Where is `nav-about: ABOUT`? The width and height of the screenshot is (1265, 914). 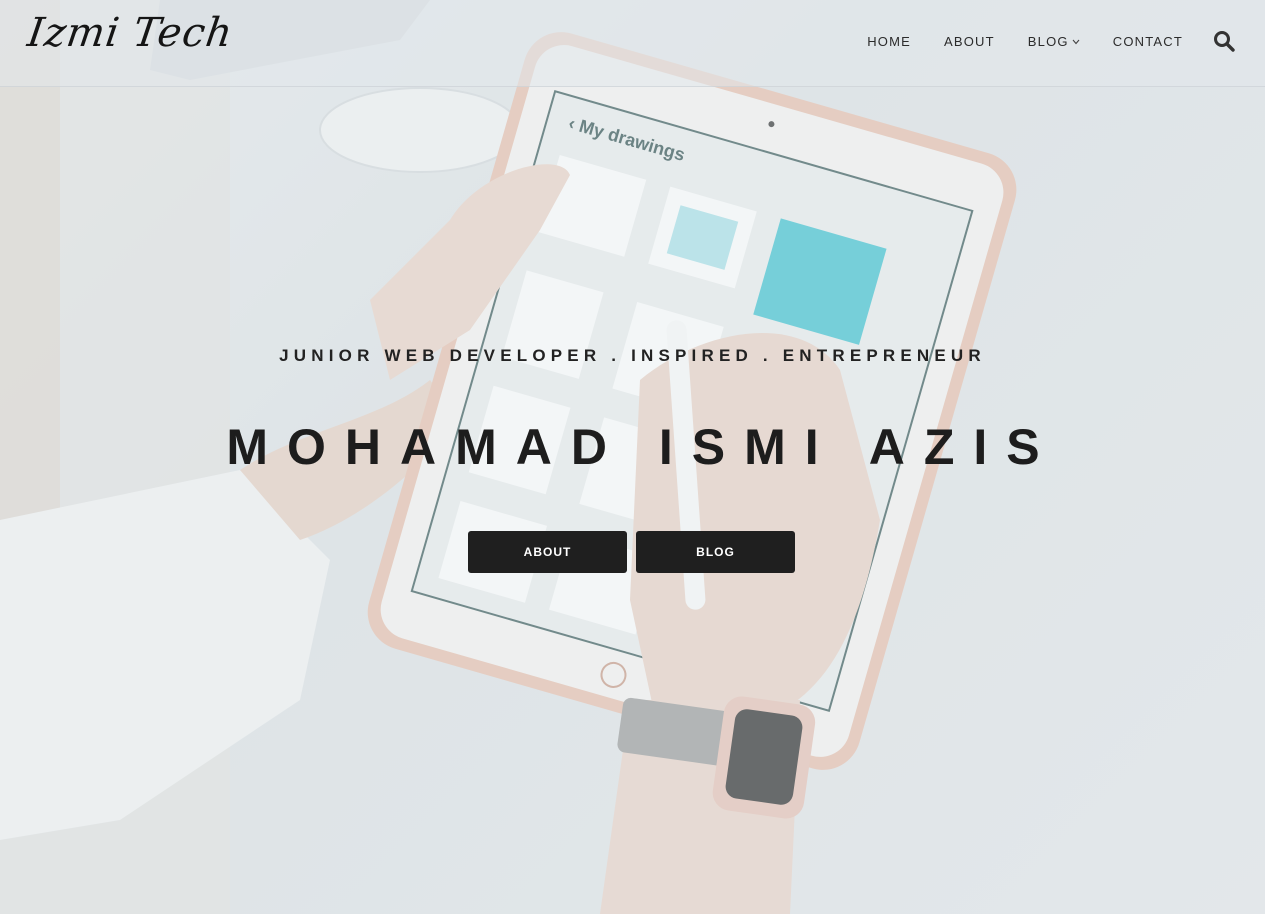
nav-about: ABOUT is located at coordinates (969, 41).